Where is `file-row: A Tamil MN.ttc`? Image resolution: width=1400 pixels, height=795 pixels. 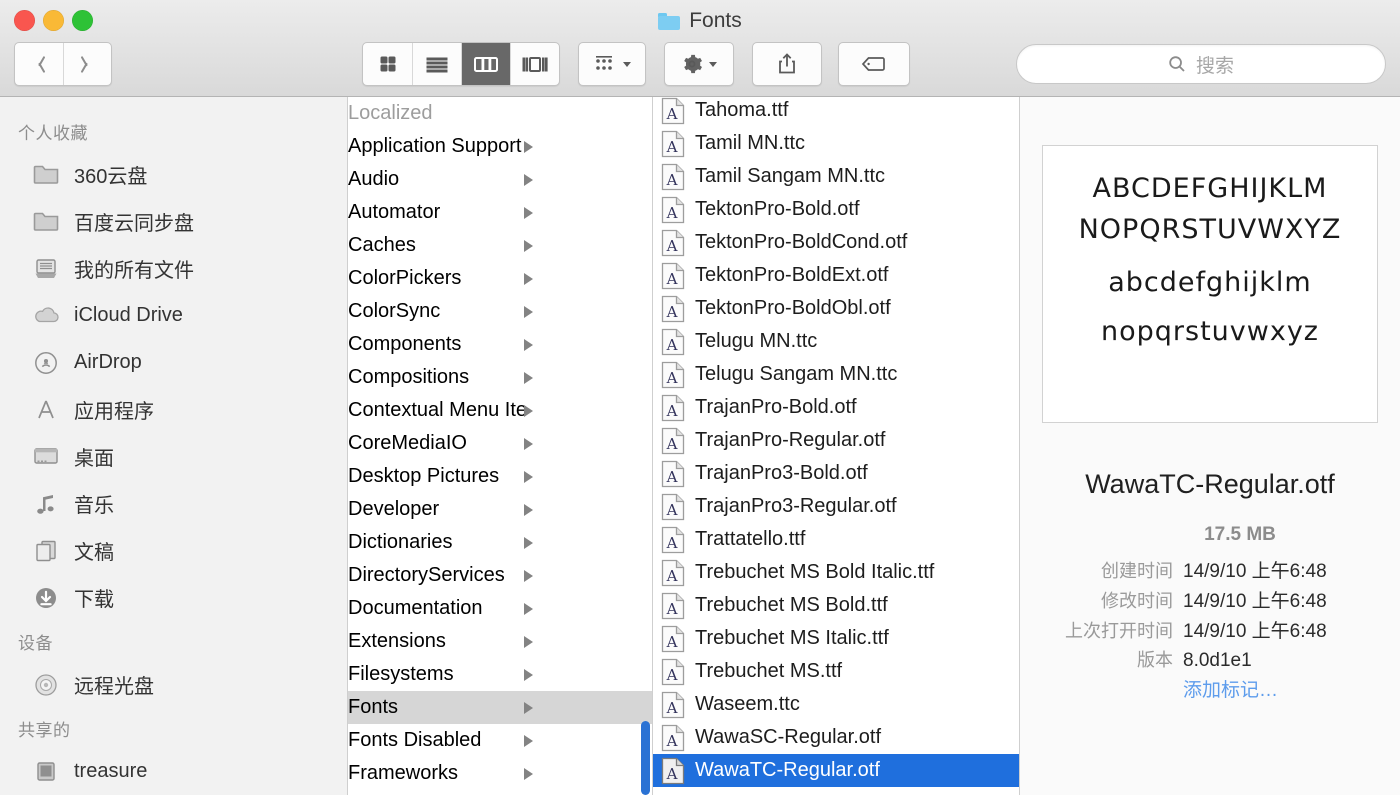
file-row: A Tamil MN.ttc is located at coordinates (836, 143).